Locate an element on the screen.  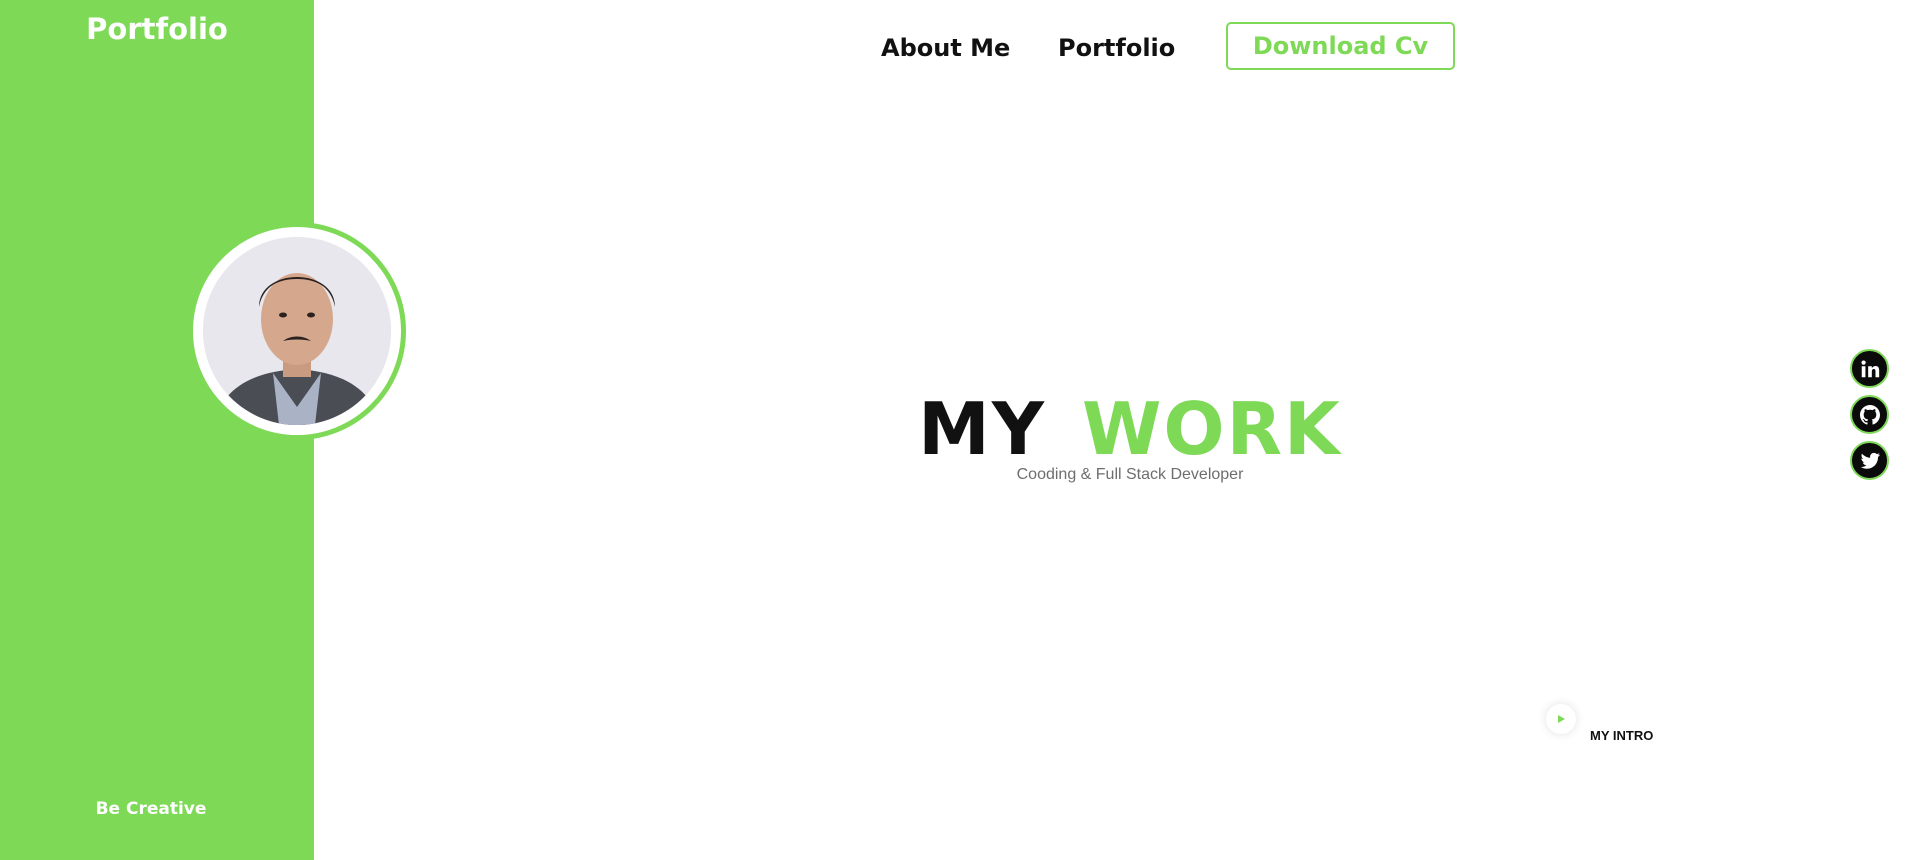
github-icon is located at coordinates (1869, 414).